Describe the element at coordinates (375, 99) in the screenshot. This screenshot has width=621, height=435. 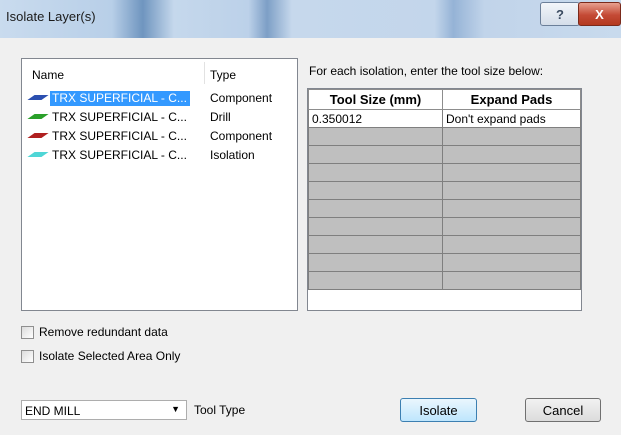
I see `column-header-tool-size: Tool Size (mm)` at that location.